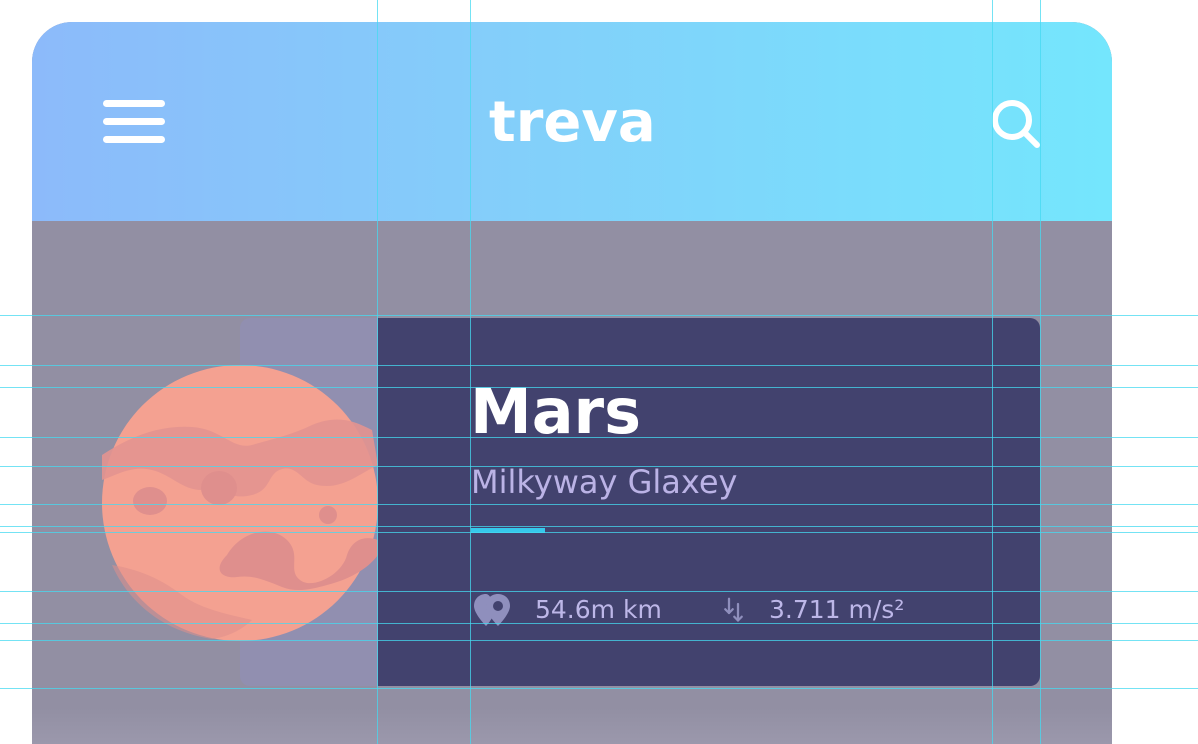  I want to click on hamburger-menu-icon, so click(134, 122).